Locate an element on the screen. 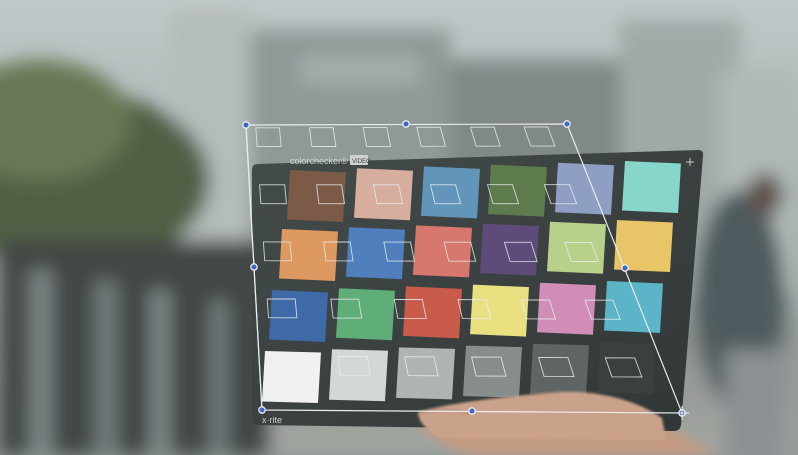 Image resolution: width=798 pixels, height=455 pixels. patch-foliage is located at coordinates (517, 190).